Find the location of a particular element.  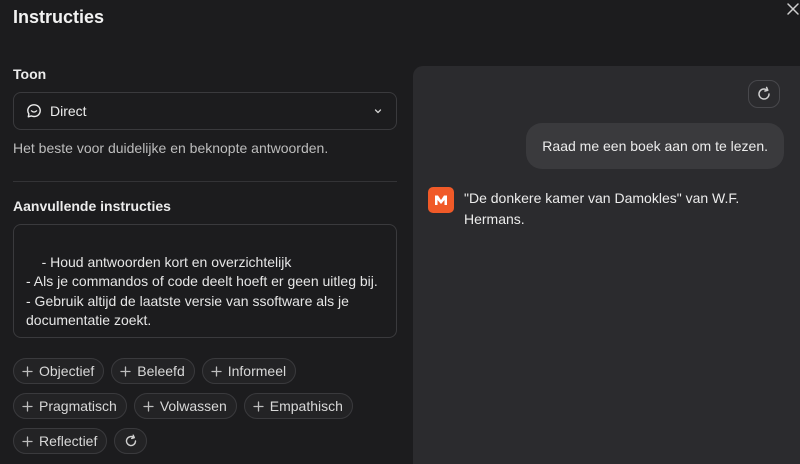

chevron-down-icon is located at coordinates (378, 111).